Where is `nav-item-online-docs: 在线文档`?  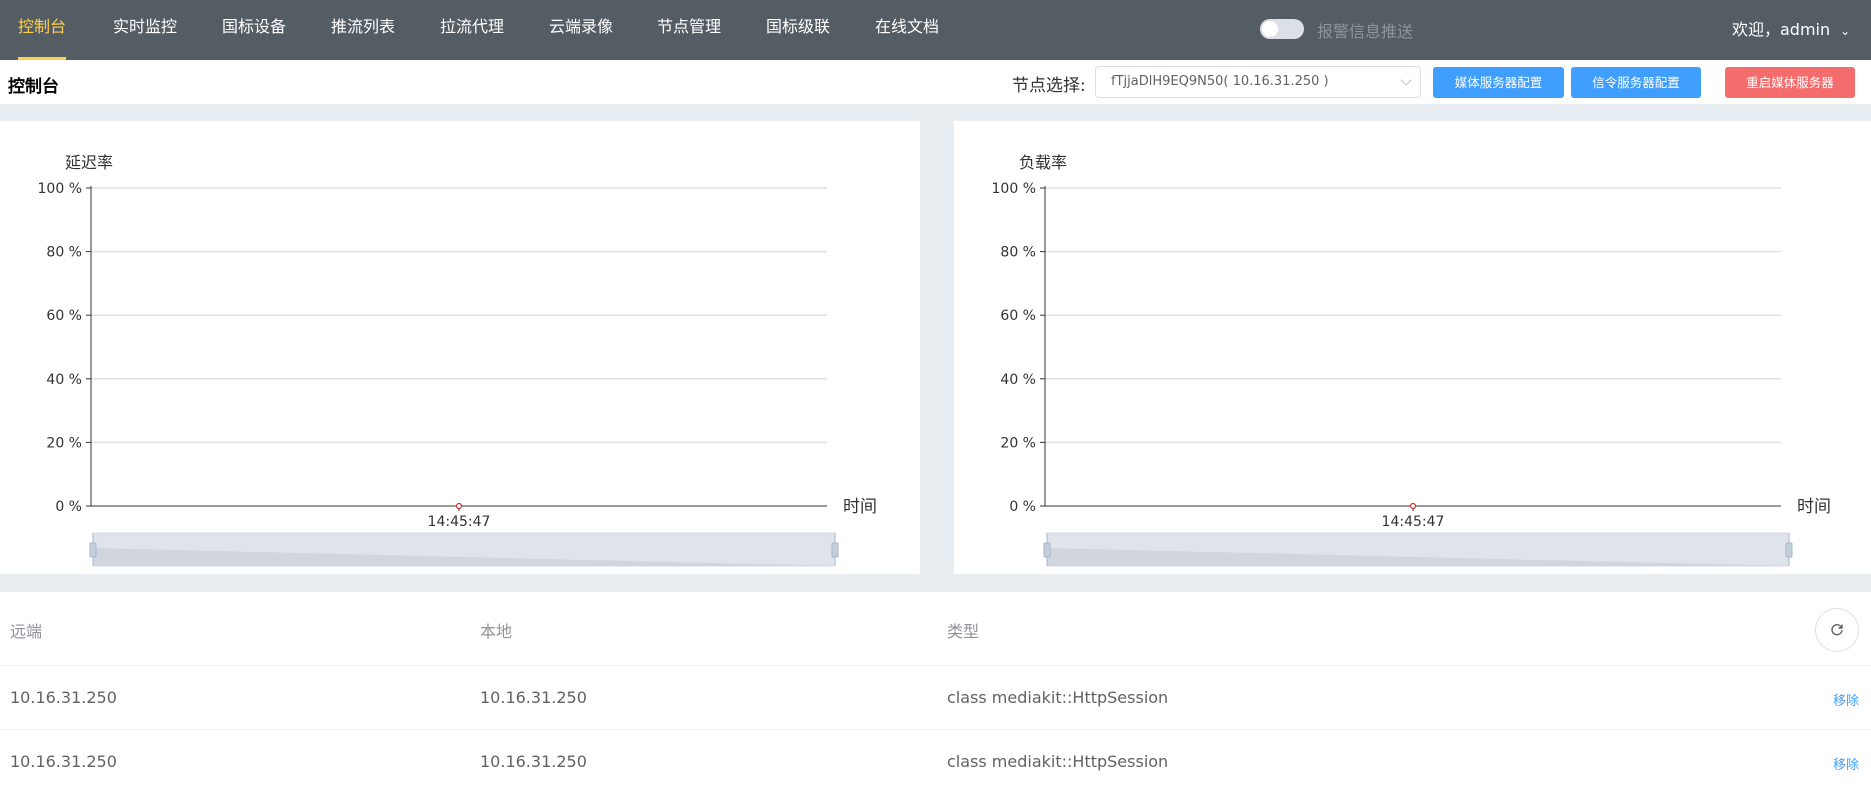 nav-item-online-docs: 在线文档 is located at coordinates (907, 30).